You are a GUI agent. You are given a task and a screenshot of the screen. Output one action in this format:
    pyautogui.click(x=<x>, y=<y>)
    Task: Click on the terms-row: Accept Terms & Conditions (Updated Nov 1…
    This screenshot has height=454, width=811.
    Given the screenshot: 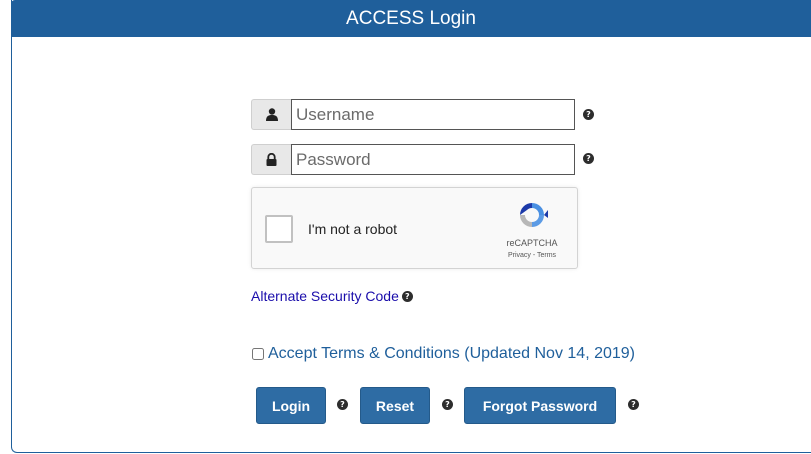 What is the action you would take?
    pyautogui.click(x=443, y=354)
    